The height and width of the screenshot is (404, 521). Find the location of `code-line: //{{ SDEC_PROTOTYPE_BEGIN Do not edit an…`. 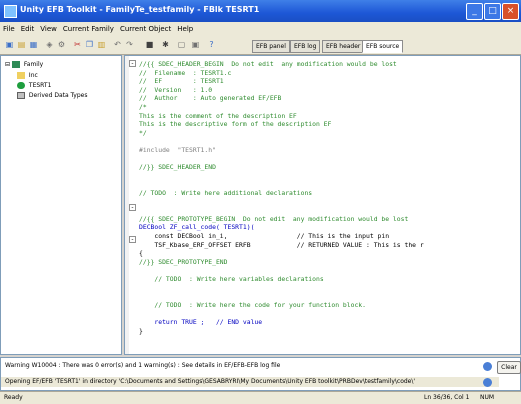

code-line: //{{ SDEC_PROTOTYPE_BEGIN Do not edit an… is located at coordinates (274, 218).